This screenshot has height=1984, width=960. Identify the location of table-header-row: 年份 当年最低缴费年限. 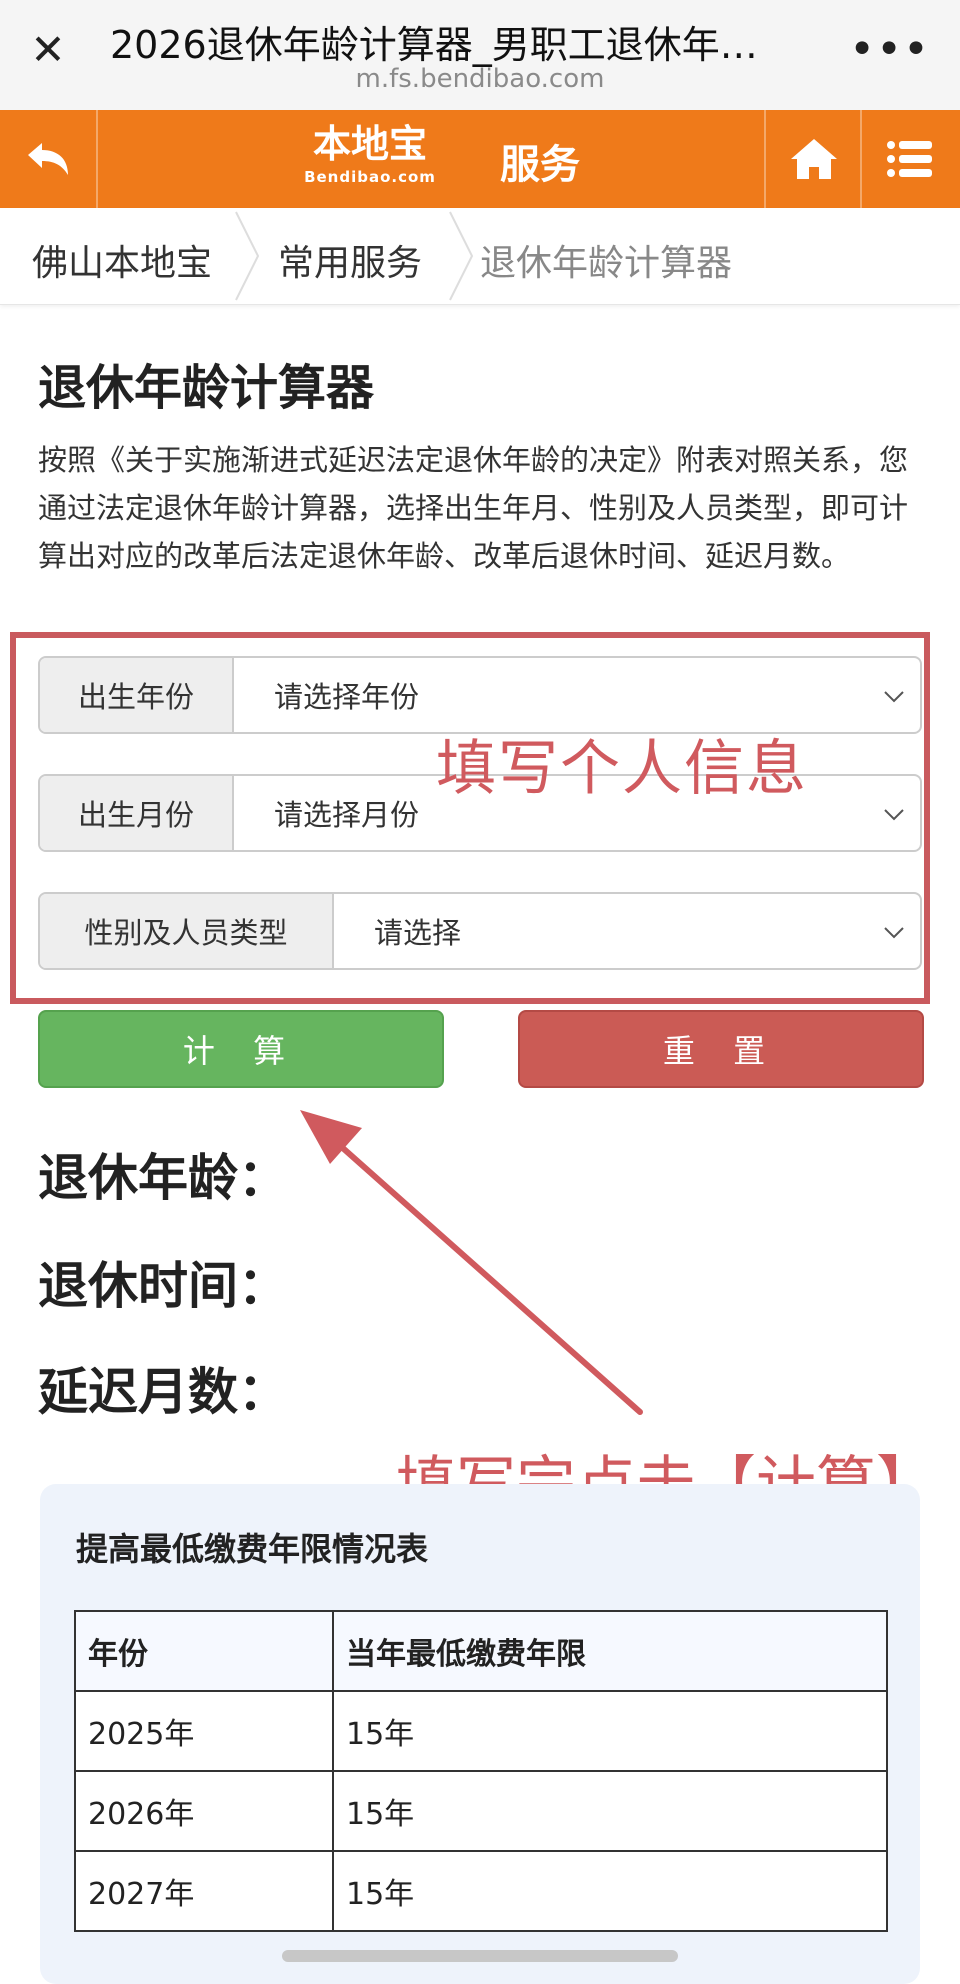
(481, 1651).